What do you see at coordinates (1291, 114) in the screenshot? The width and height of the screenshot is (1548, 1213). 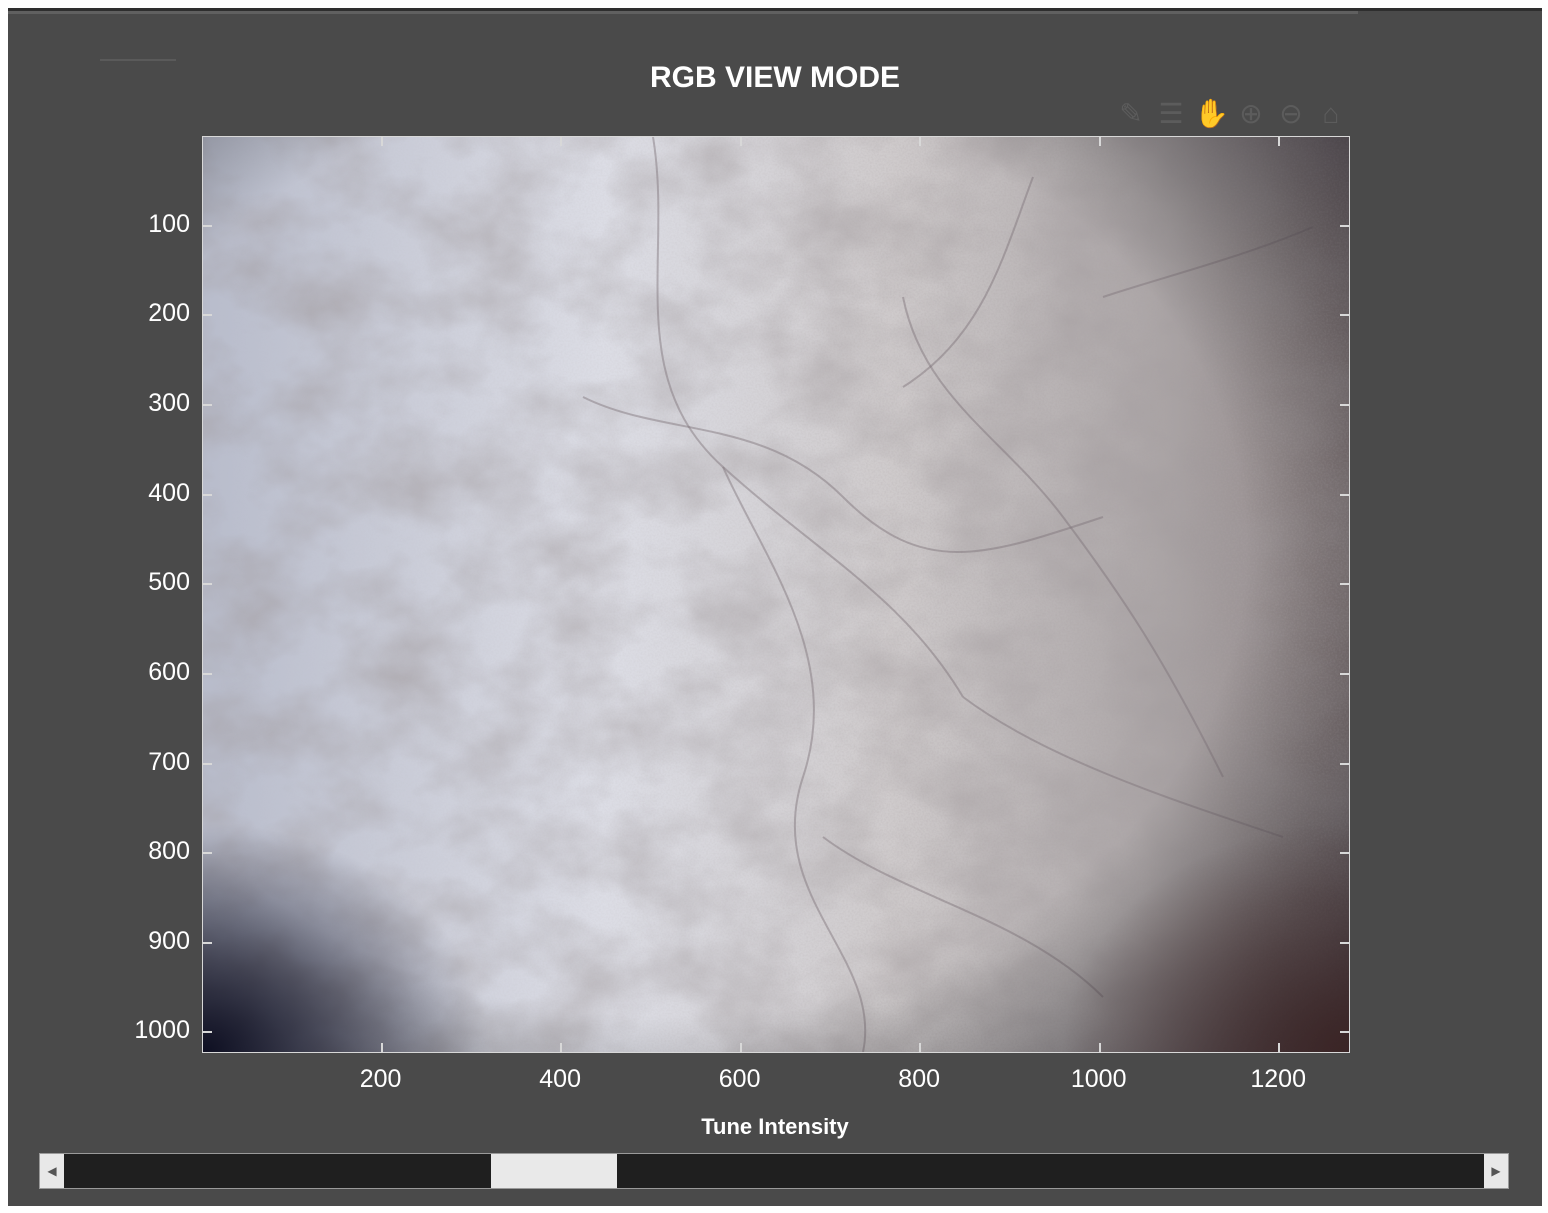 I see `zoom-out-icon: ⊖` at bounding box center [1291, 114].